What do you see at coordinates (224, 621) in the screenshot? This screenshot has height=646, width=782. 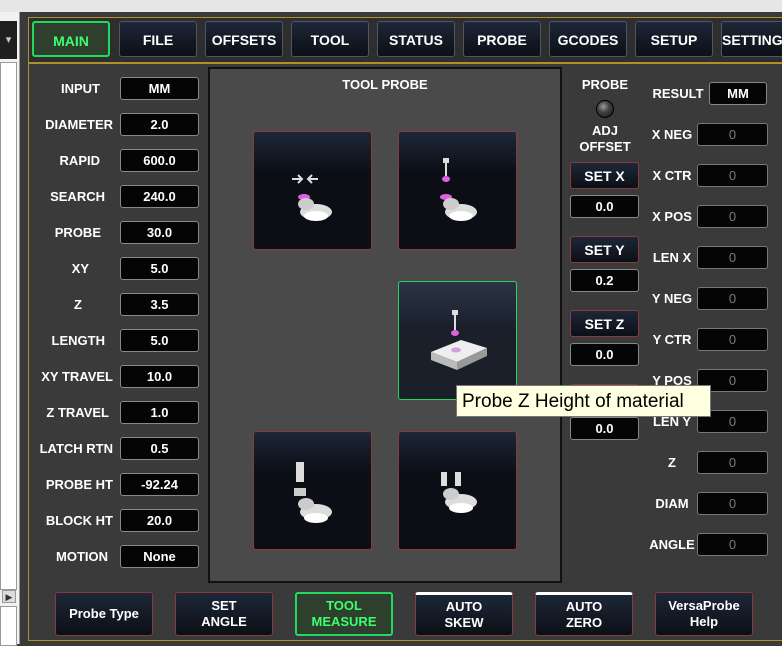 I see `button-label: ANGLE` at bounding box center [224, 621].